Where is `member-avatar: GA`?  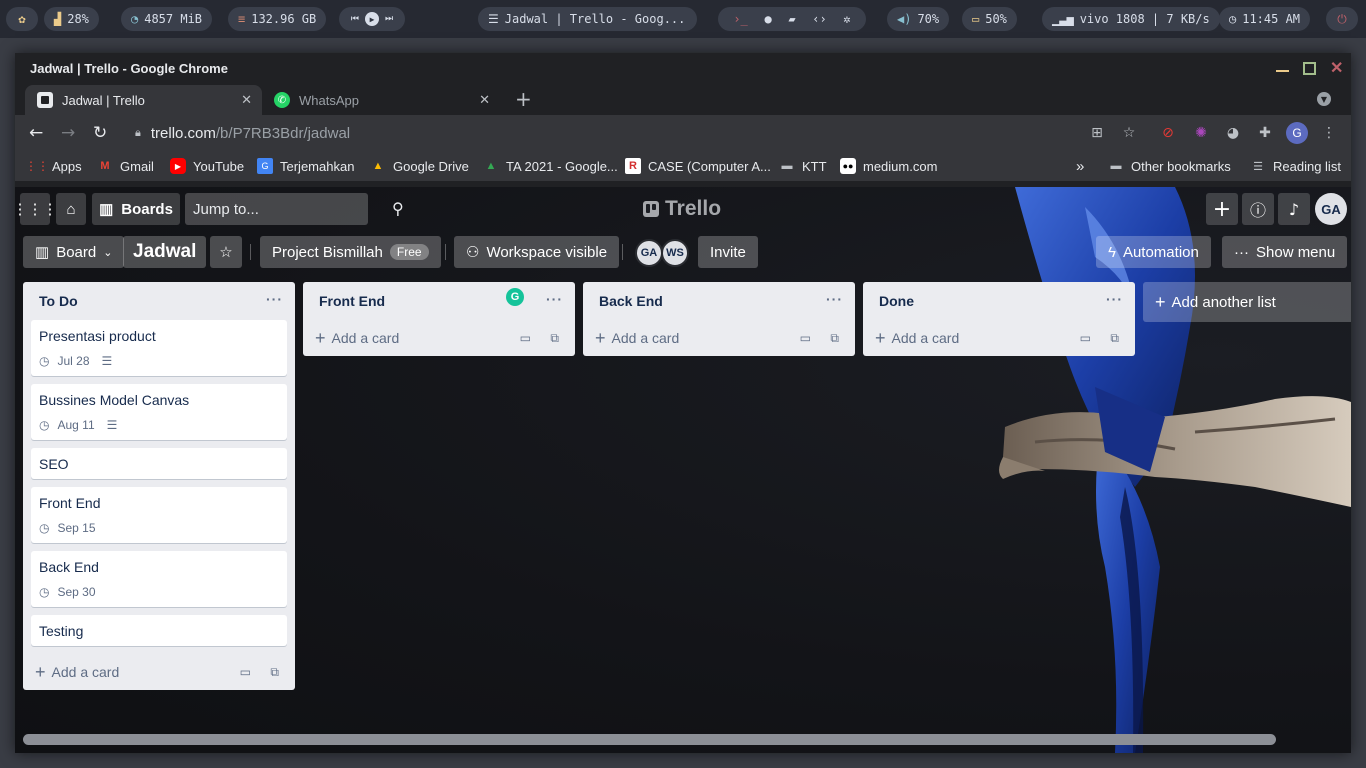
member-avatar: GA is located at coordinates (649, 253).